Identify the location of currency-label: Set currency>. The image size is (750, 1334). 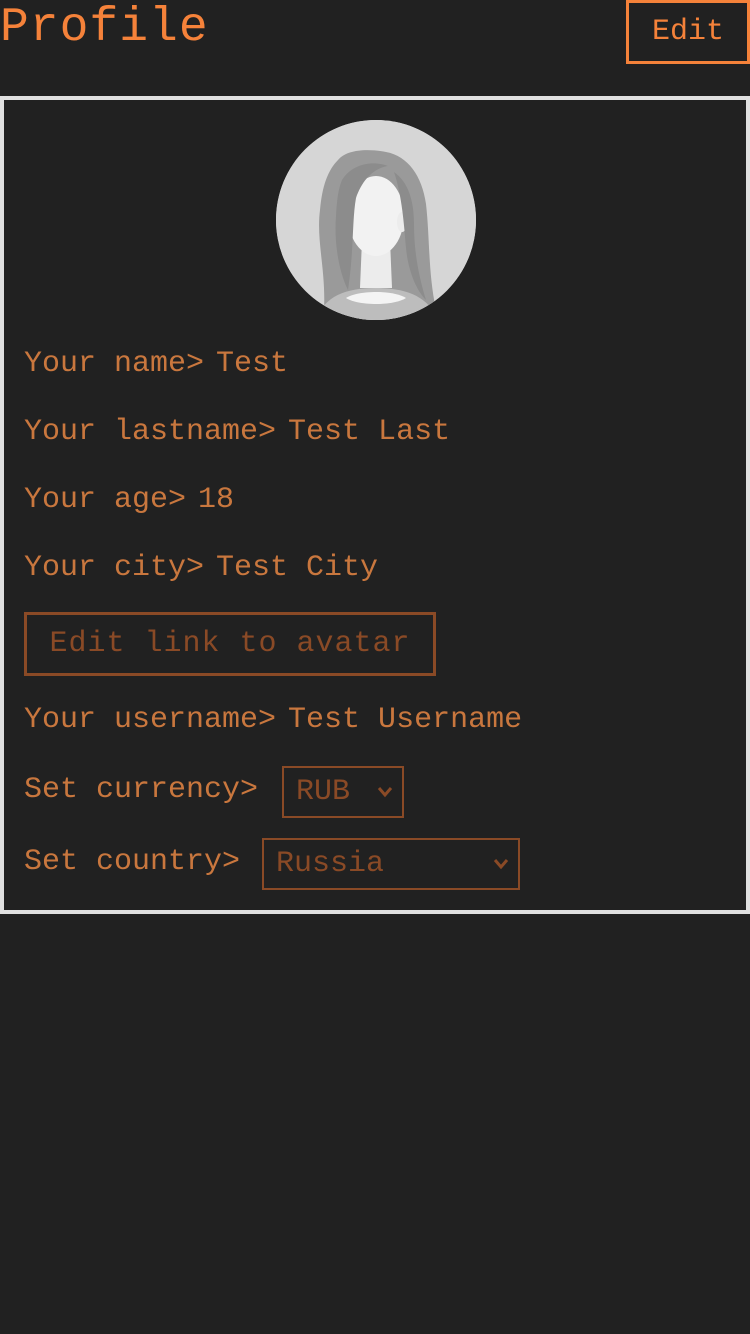
(141, 790).